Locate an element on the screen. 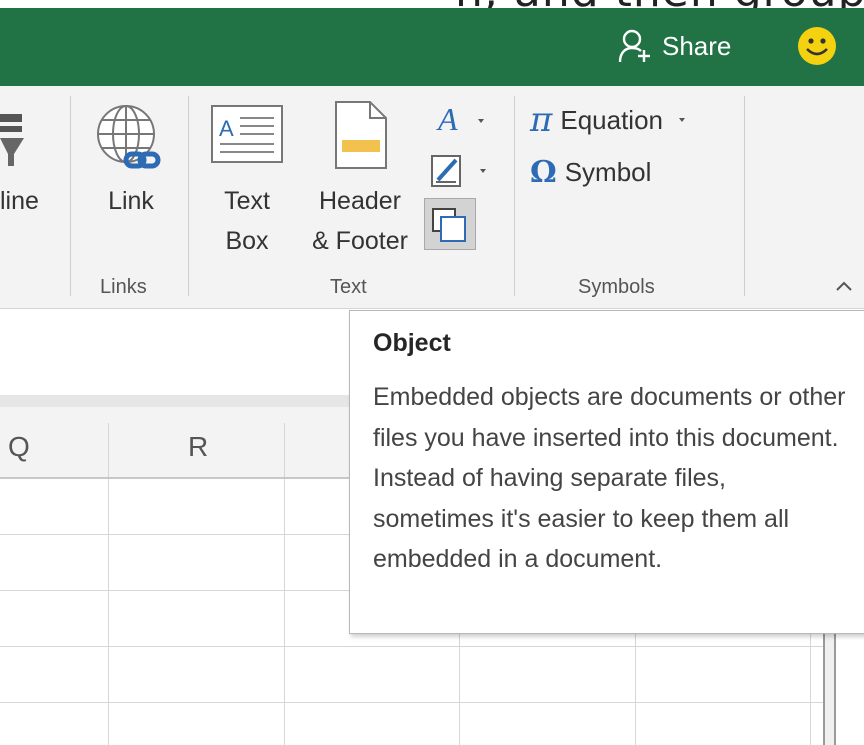 Image resolution: width=864 pixels, height=745 pixels. wordart-button: A is located at coordinates (466, 120).